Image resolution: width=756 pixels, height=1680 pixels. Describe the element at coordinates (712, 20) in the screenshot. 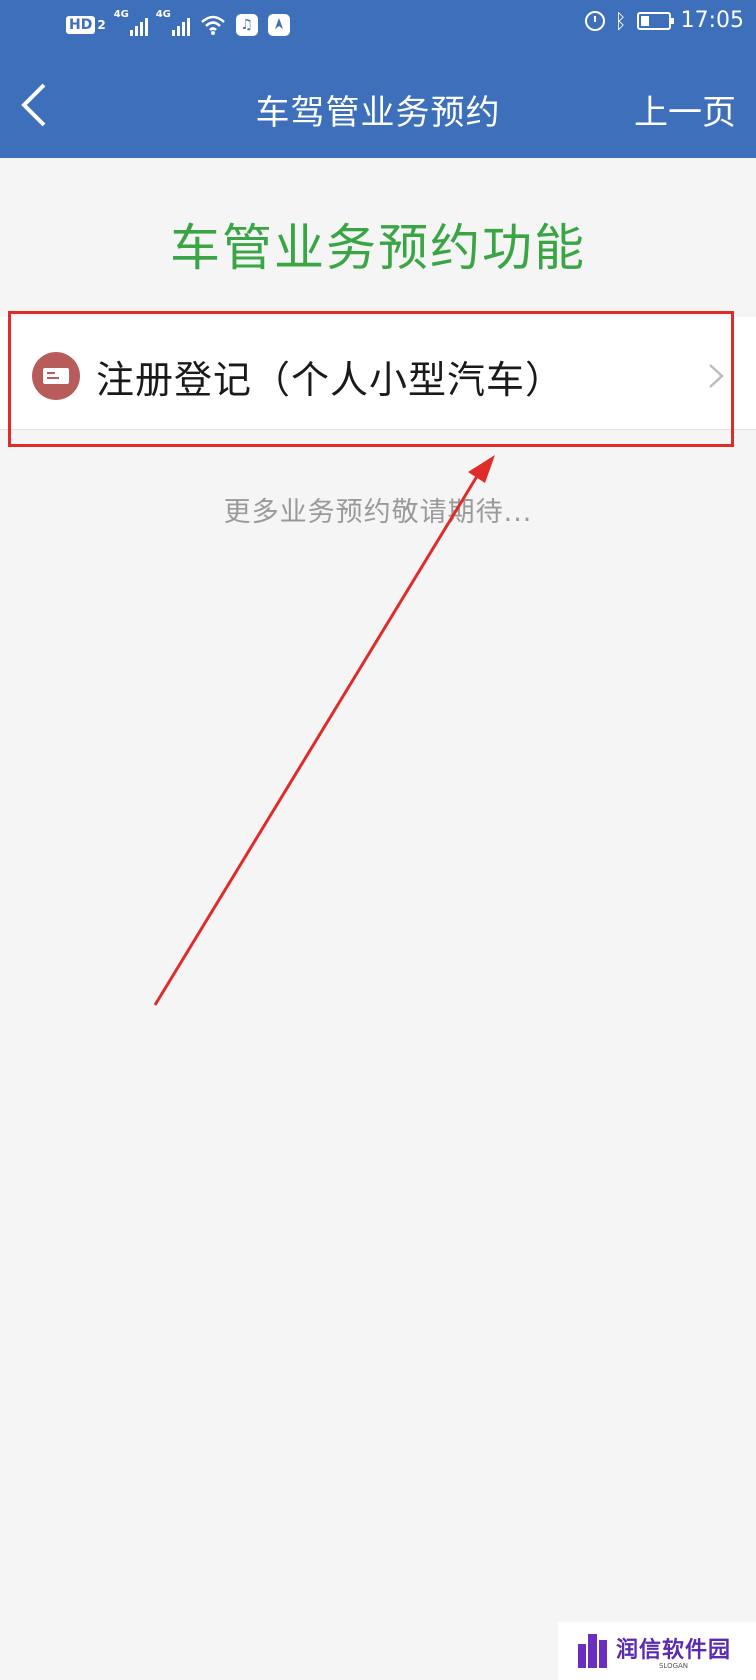

I see `status-time: 17:05` at that location.